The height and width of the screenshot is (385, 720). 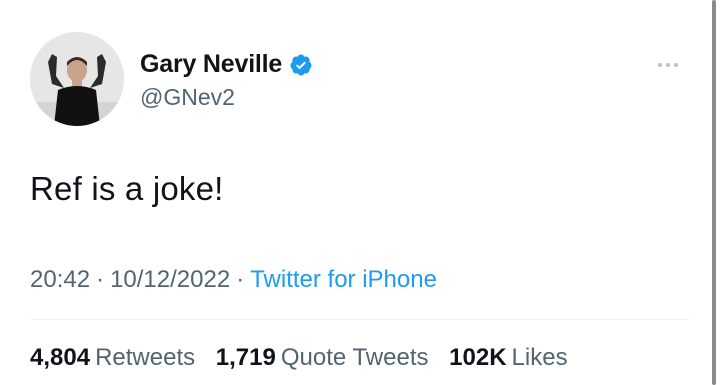 I want to click on retweets-count: 4,804, so click(x=60, y=357).